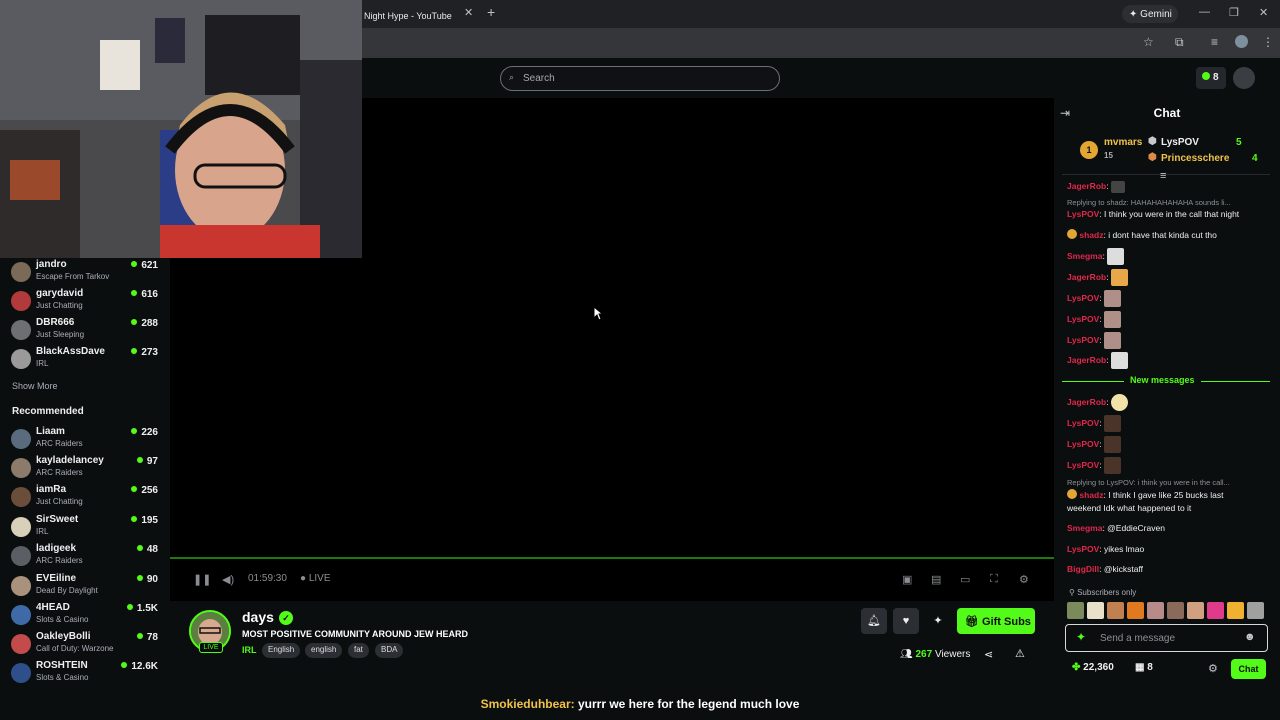 The width and height of the screenshot is (1280, 720). I want to click on notification-bell-icon: 🔔︎, so click(874, 621).